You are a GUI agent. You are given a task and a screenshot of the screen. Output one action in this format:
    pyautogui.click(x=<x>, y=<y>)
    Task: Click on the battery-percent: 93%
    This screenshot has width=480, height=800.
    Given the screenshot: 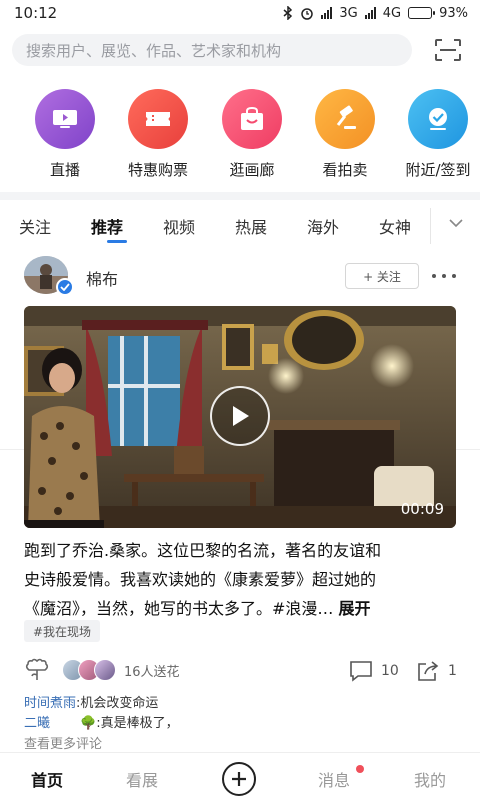 What is the action you would take?
    pyautogui.click(x=453, y=13)
    